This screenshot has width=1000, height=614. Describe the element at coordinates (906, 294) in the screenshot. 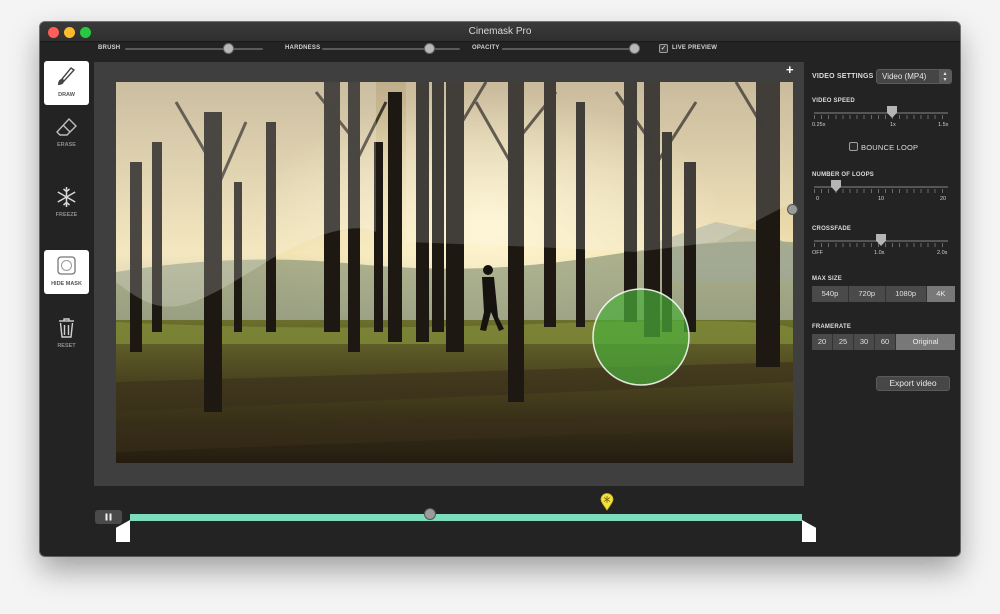

I see `max-size-1080p: 1080p` at that location.